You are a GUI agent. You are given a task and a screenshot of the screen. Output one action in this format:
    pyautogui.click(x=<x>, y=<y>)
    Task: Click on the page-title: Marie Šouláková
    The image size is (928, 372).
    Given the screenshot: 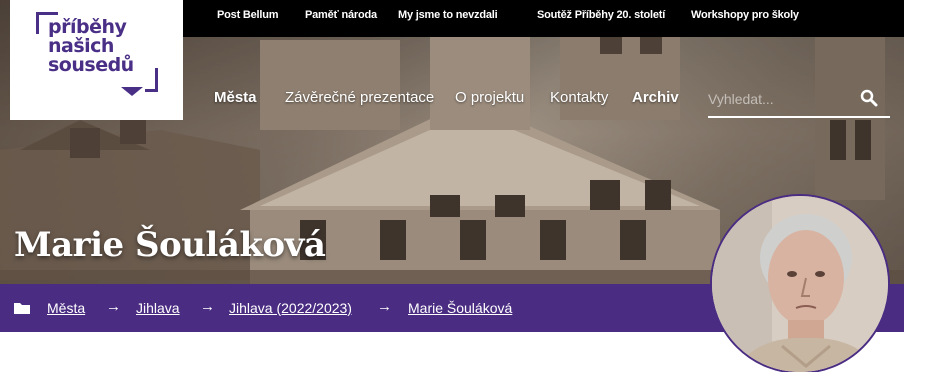 What is the action you would take?
    pyautogui.click(x=170, y=245)
    